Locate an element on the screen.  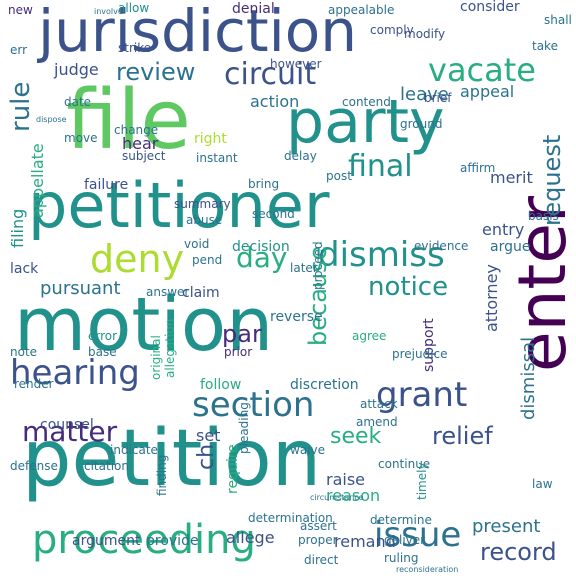
word-denial: denial is located at coordinates (253, 9).